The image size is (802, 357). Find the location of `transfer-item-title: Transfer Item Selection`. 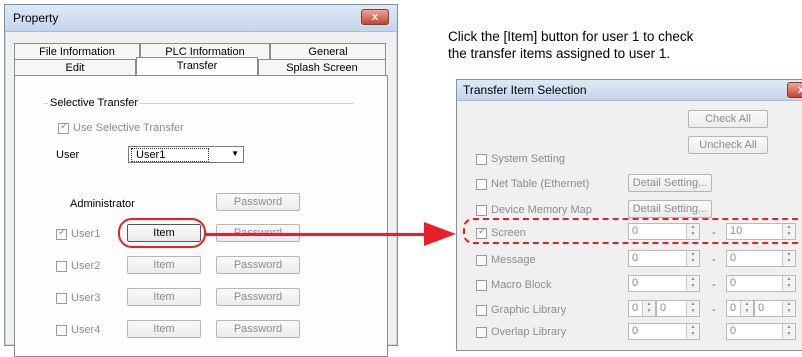

transfer-item-title: Transfer Item Selection is located at coordinates (525, 90).